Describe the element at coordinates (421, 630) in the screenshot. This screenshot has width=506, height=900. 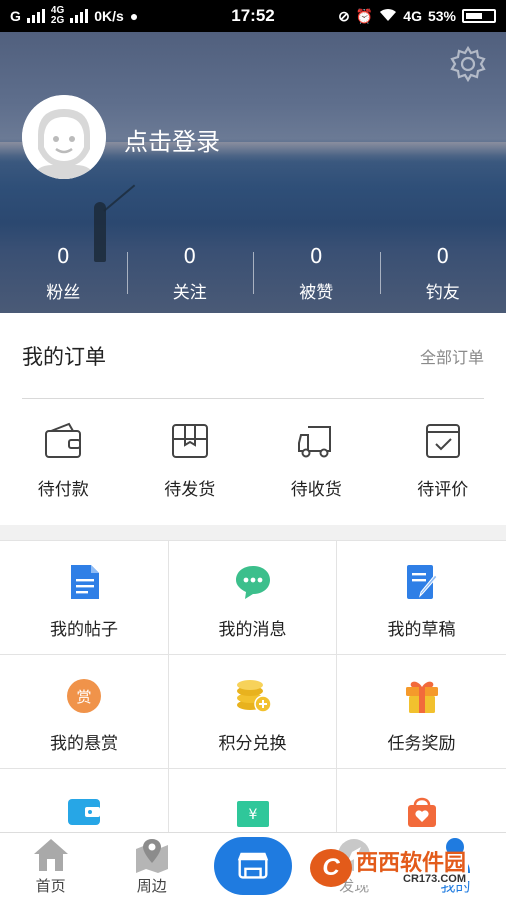
I see `menu-label: 我的草稿` at that location.